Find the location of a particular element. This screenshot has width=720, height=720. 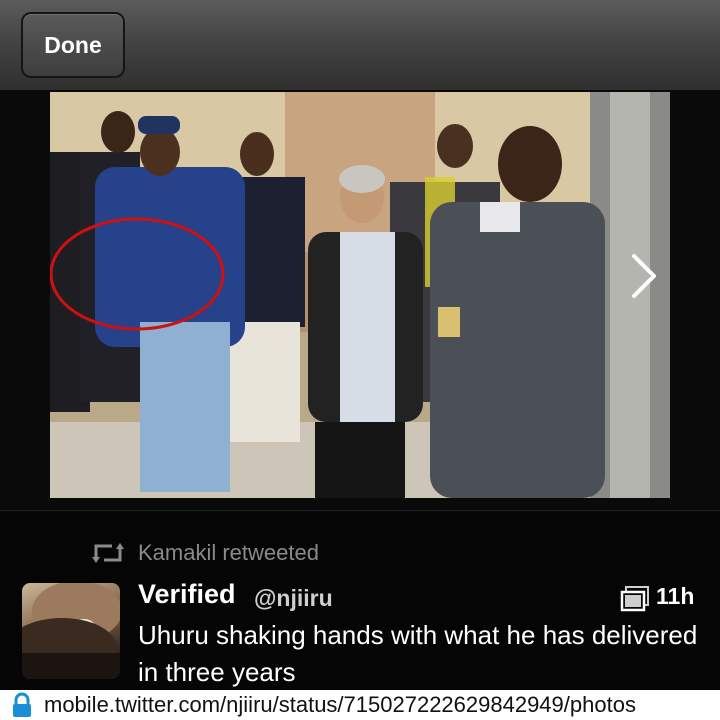

display-name: Verified is located at coordinates (187, 594).